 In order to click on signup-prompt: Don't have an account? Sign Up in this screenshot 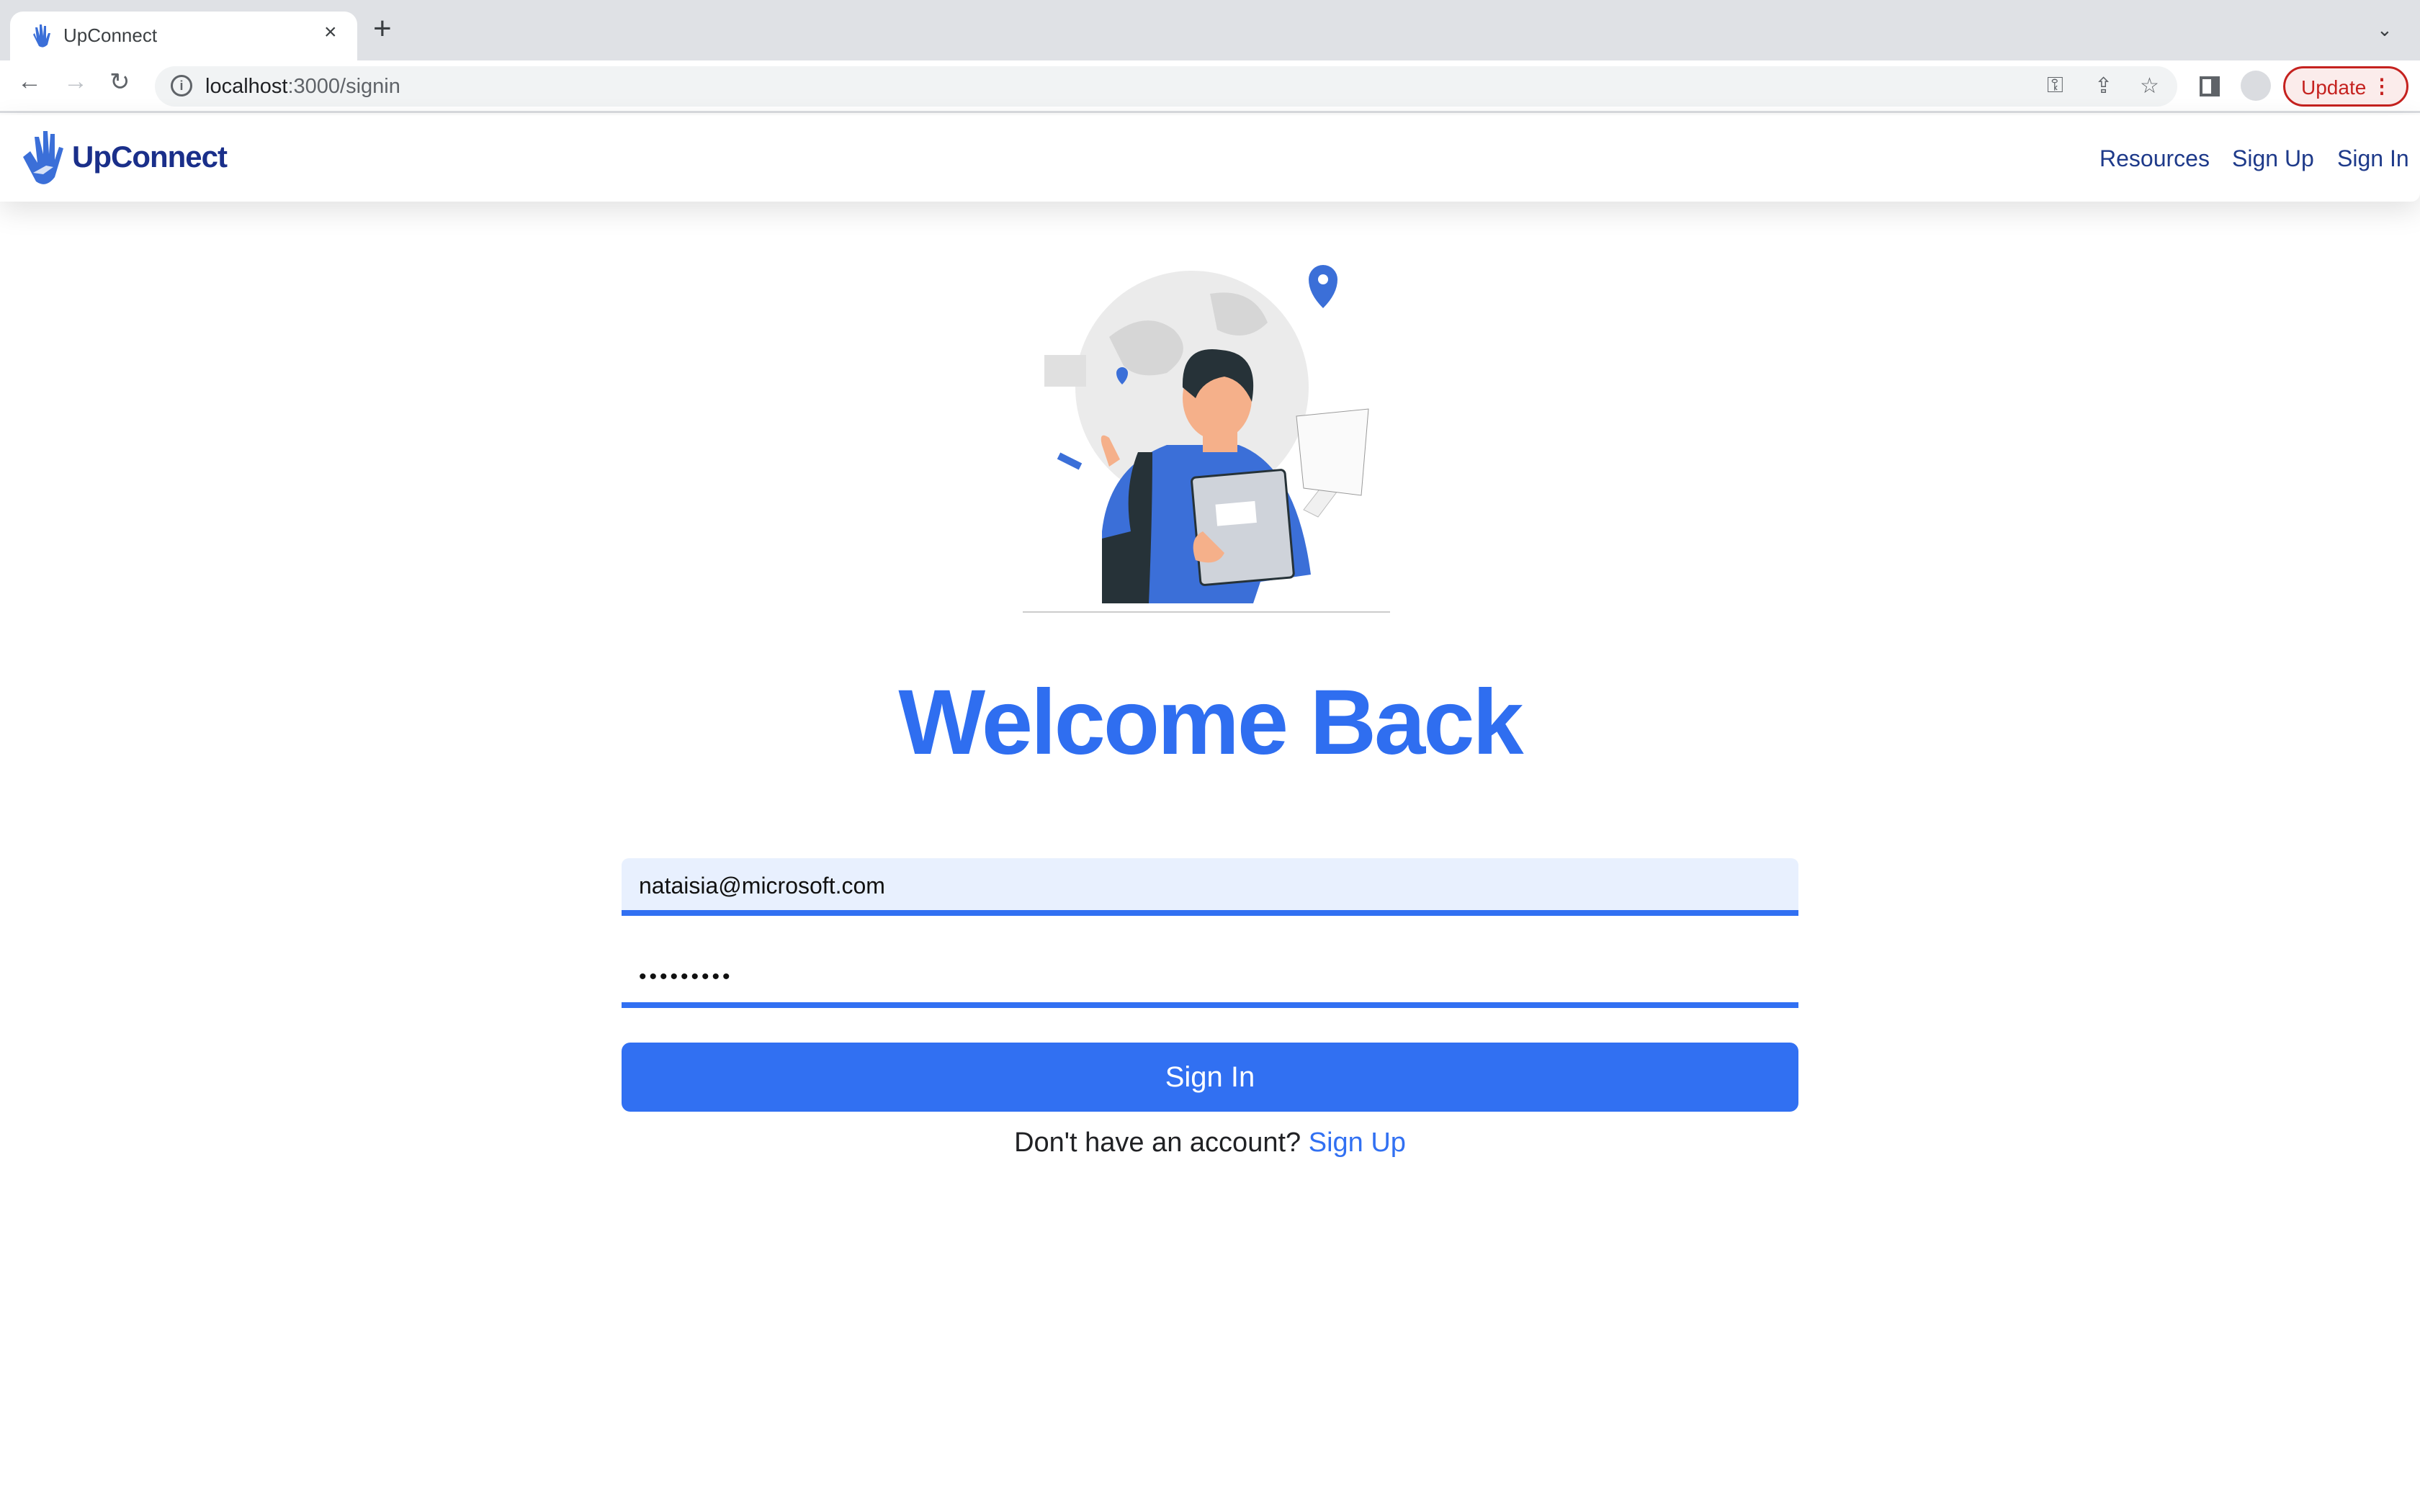, I will do `click(1210, 1143)`.